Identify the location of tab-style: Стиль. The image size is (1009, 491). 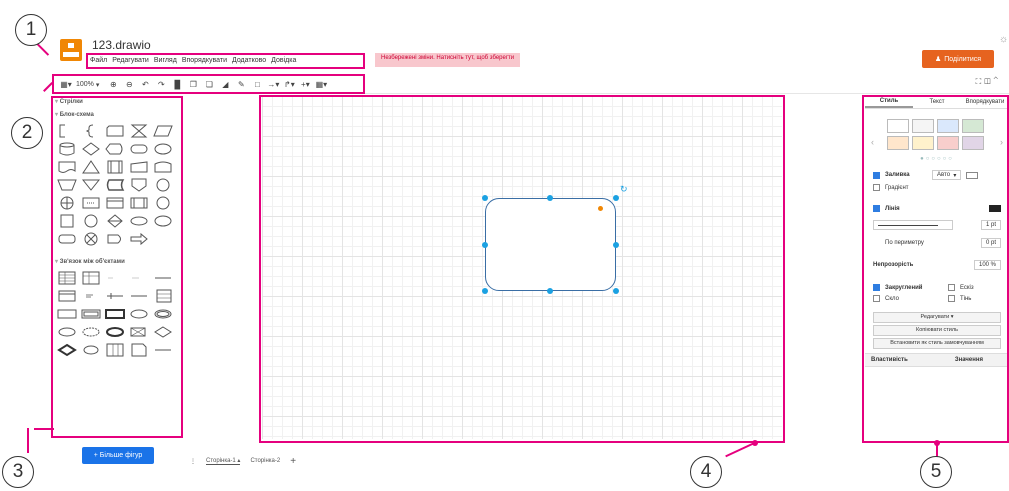
(889, 101).